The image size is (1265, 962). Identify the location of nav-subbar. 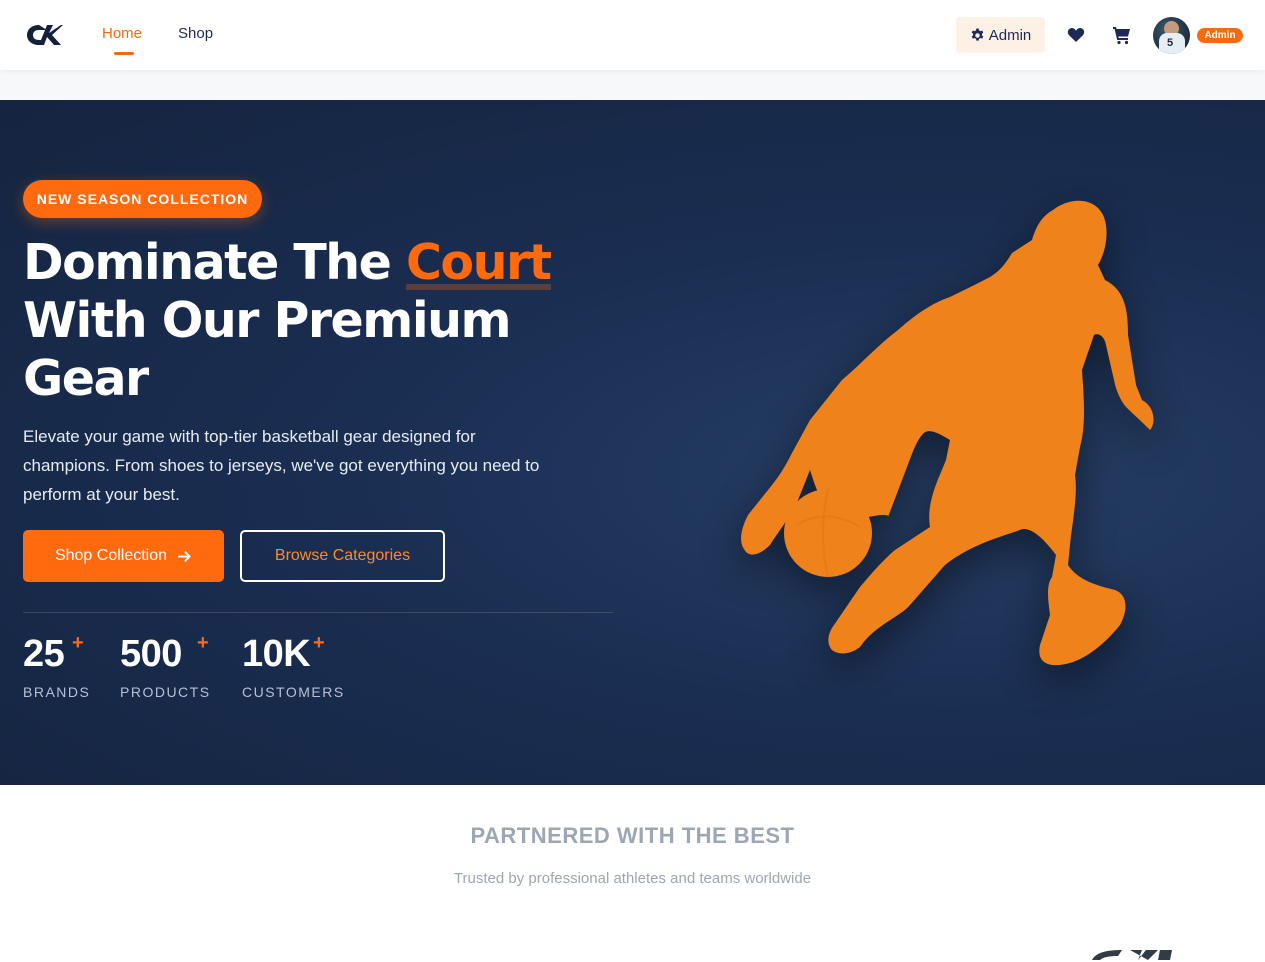
(632, 85).